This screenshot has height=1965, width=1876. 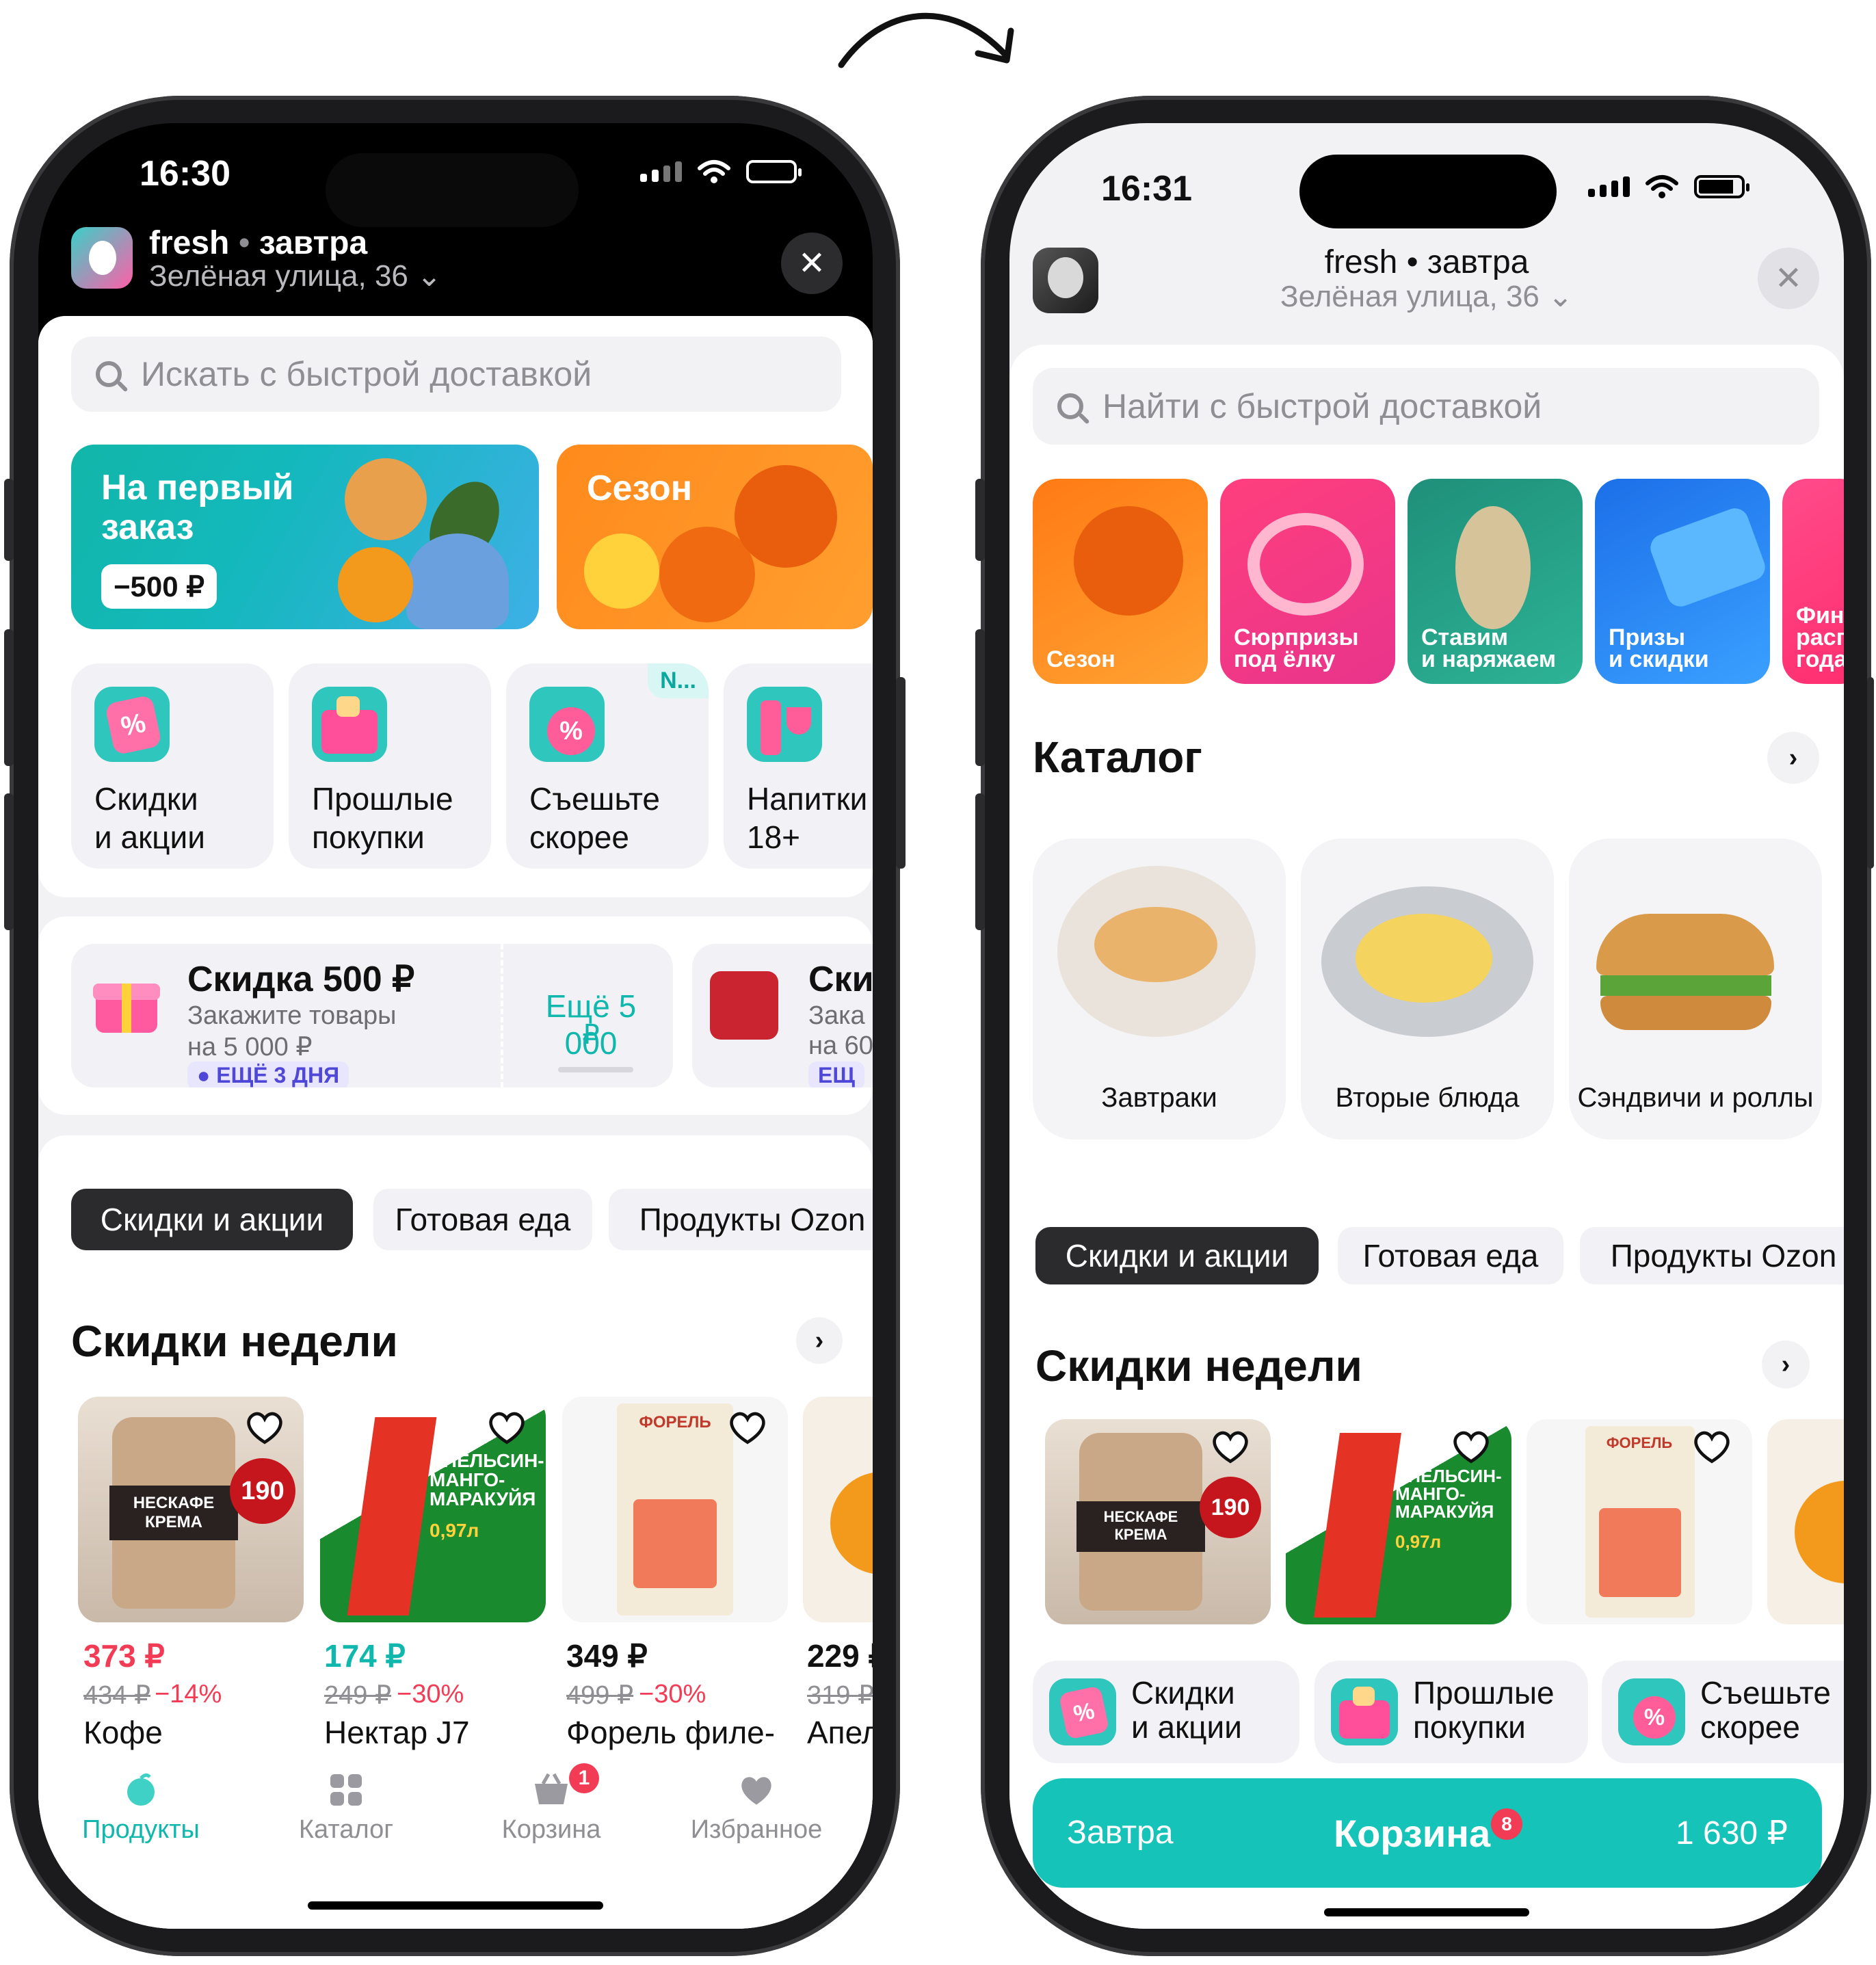 What do you see at coordinates (1496, 581) in the screenshot?
I see `story-decorate: Ставим и наряжаем` at bounding box center [1496, 581].